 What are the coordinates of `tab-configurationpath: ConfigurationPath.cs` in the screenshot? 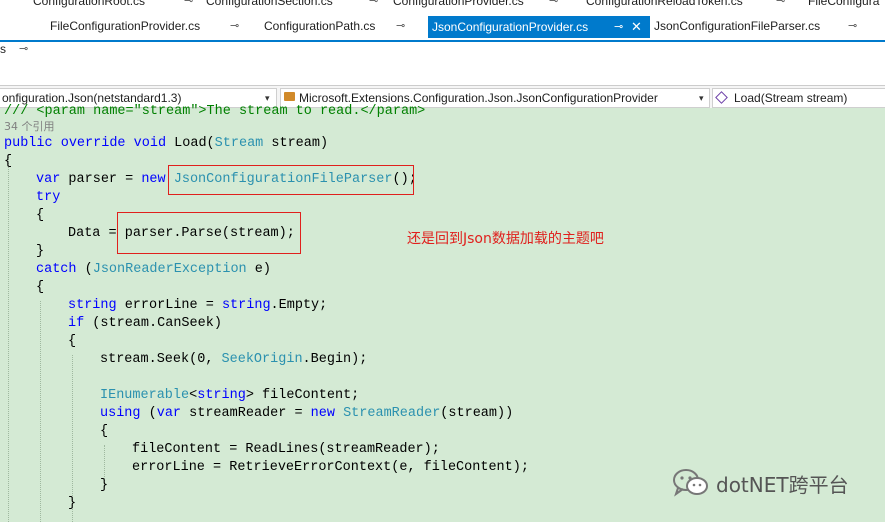 It's located at (319, 26).